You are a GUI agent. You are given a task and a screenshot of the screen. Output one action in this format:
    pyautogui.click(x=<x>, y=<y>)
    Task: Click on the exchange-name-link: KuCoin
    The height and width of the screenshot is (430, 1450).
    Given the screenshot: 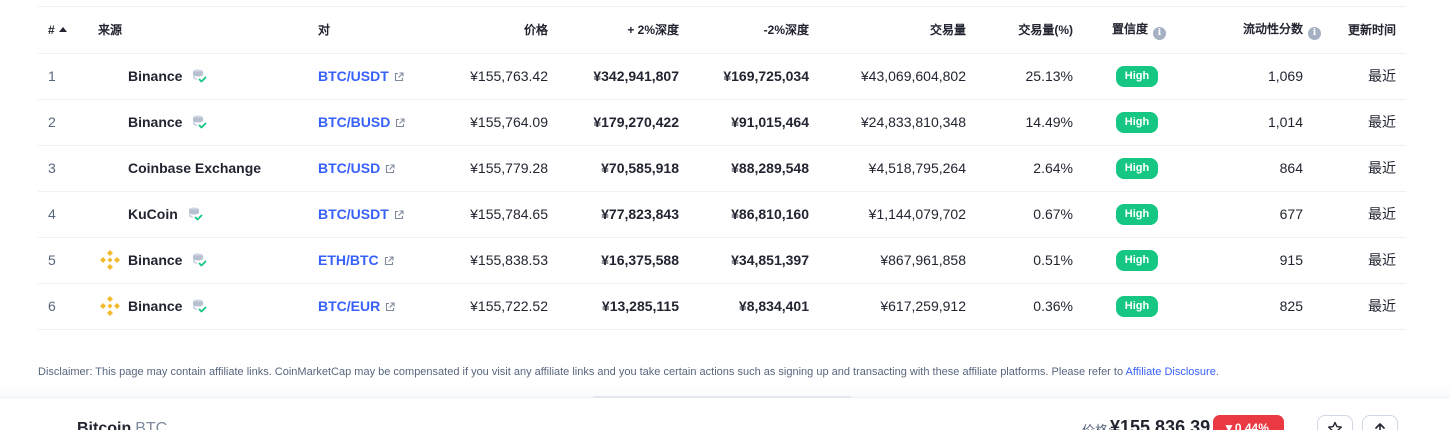 What is the action you would take?
    pyautogui.click(x=153, y=214)
    